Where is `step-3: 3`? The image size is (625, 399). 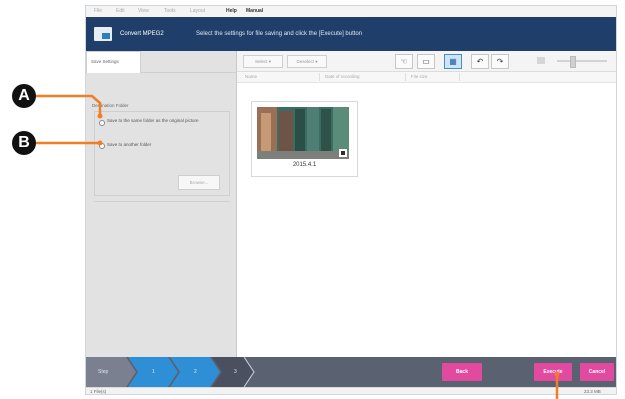 step-3: 3 is located at coordinates (235, 372).